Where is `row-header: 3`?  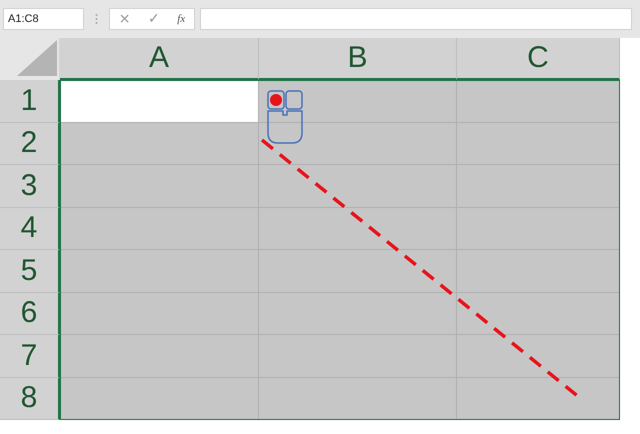 row-header: 3 is located at coordinates (30, 186).